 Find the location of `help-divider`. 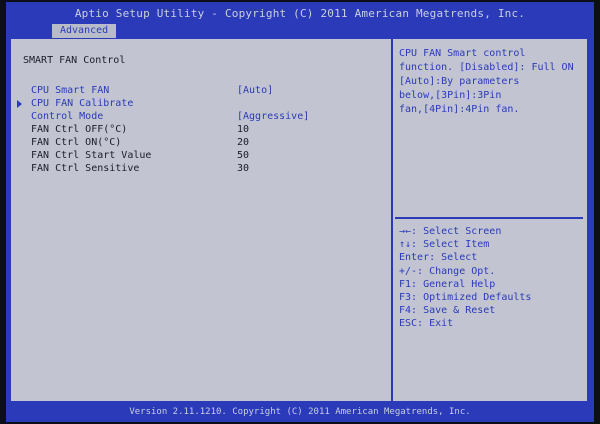

help-divider is located at coordinates (489, 218).